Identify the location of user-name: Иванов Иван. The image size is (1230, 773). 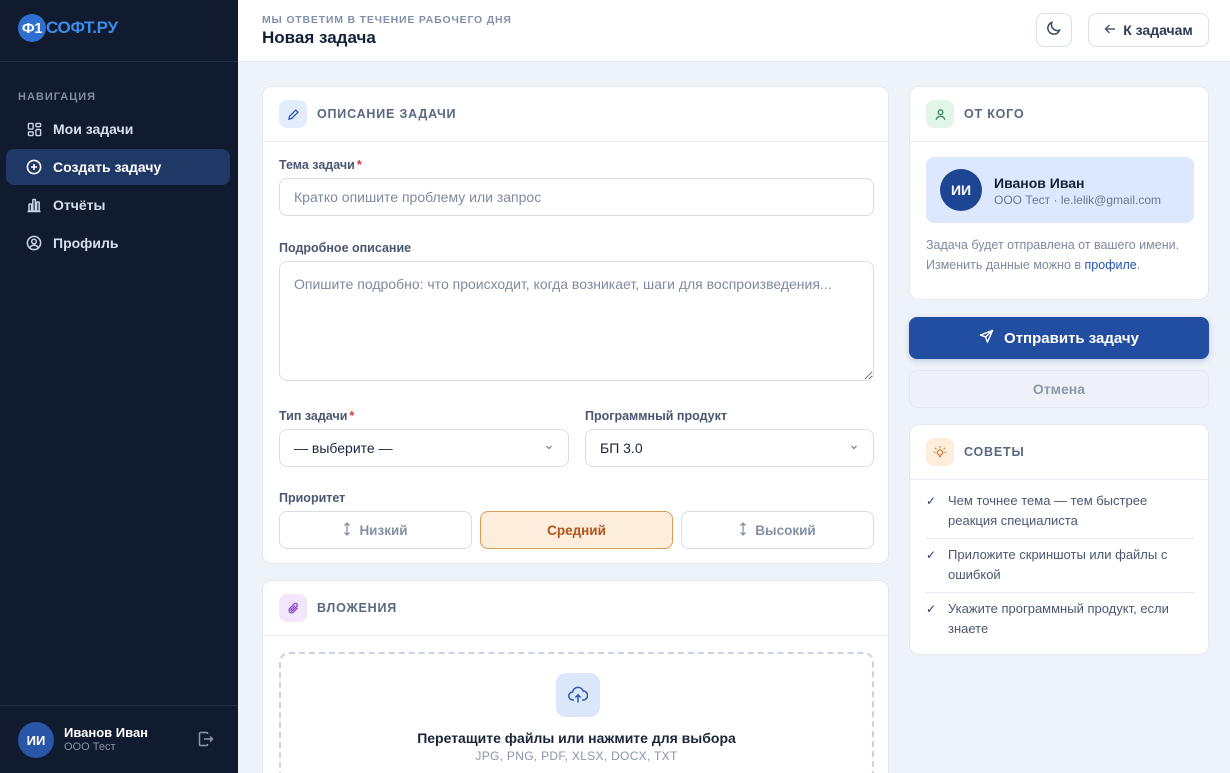
(106, 732).